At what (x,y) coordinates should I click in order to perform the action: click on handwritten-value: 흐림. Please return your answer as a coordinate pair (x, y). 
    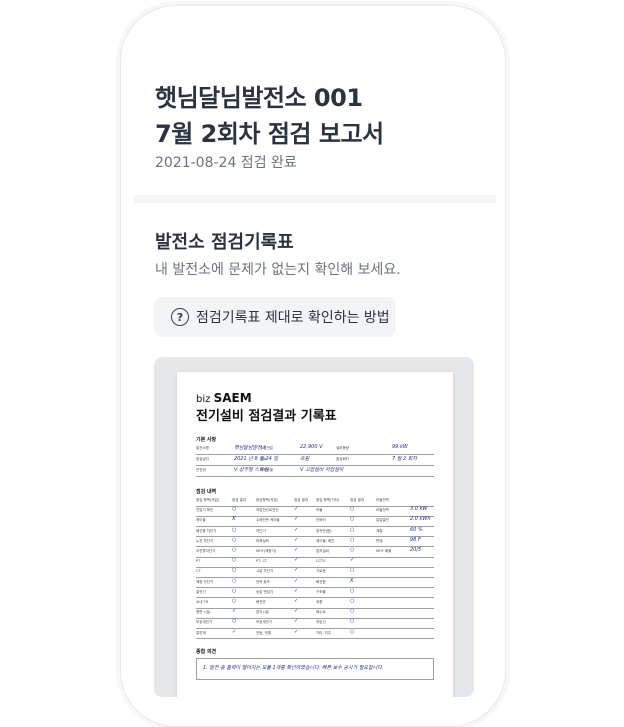
    Looking at the image, I should click on (305, 459).